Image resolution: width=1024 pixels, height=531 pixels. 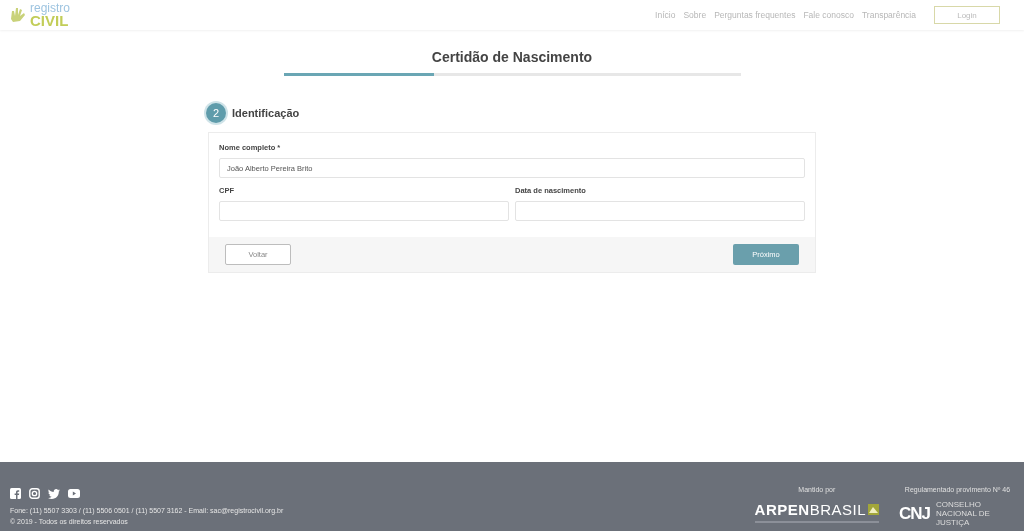 What do you see at coordinates (39, 15) in the screenshot?
I see `registro-civil-logo: registro CIVIL` at bounding box center [39, 15].